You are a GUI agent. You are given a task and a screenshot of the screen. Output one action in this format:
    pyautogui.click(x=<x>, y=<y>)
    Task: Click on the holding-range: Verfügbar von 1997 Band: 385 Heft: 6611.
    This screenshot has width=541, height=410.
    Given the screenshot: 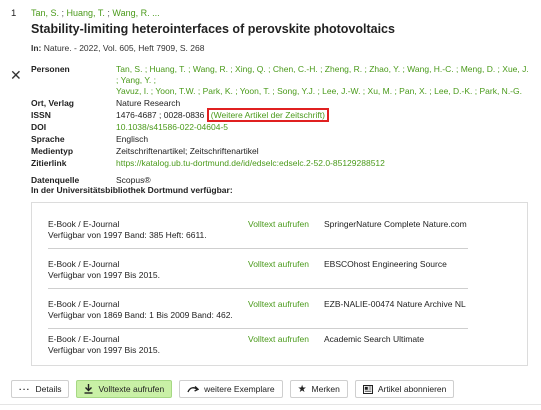 What is the action you would take?
    pyautogui.click(x=127, y=235)
    